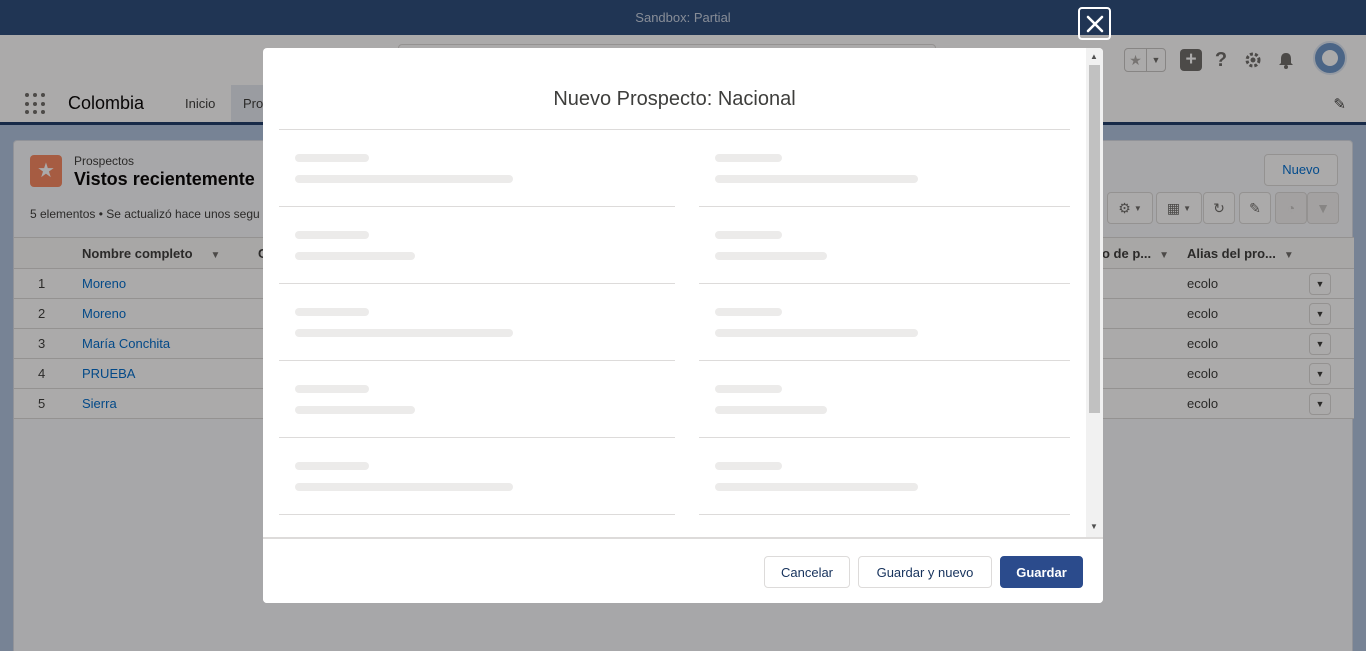 This screenshot has height=651, width=1366. I want to click on close-modal-button, so click(1094, 23).